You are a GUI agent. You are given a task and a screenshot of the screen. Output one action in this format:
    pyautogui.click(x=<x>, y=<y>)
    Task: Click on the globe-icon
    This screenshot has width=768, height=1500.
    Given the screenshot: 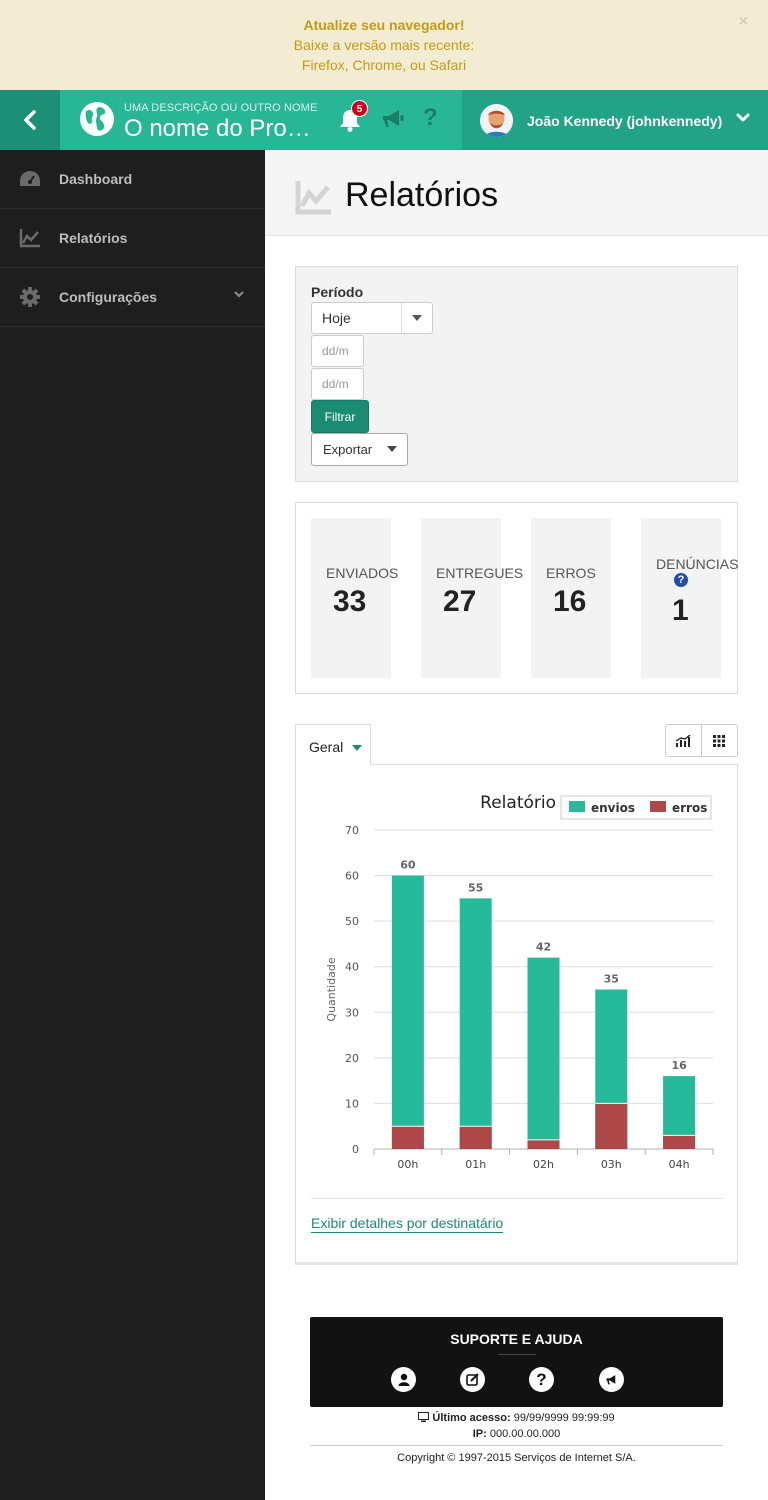 What is the action you would take?
    pyautogui.click(x=97, y=119)
    